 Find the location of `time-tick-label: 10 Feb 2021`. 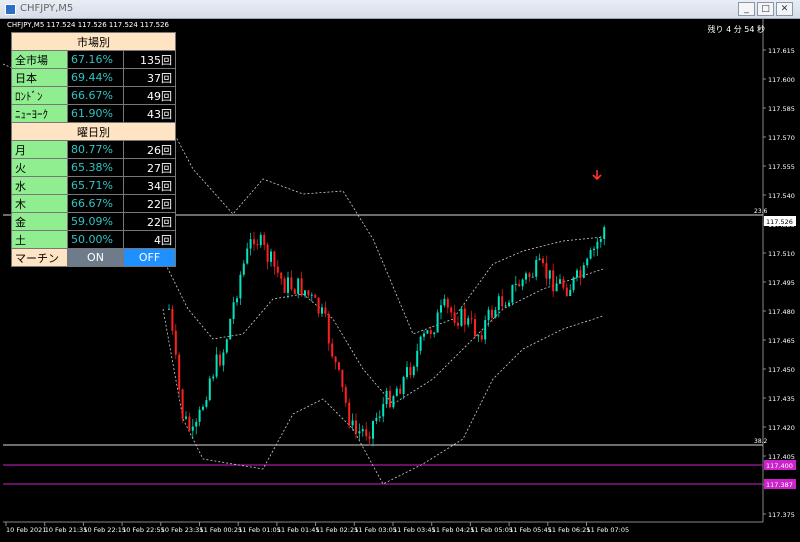

time-tick-label: 10 Feb 2021 is located at coordinates (26, 530).